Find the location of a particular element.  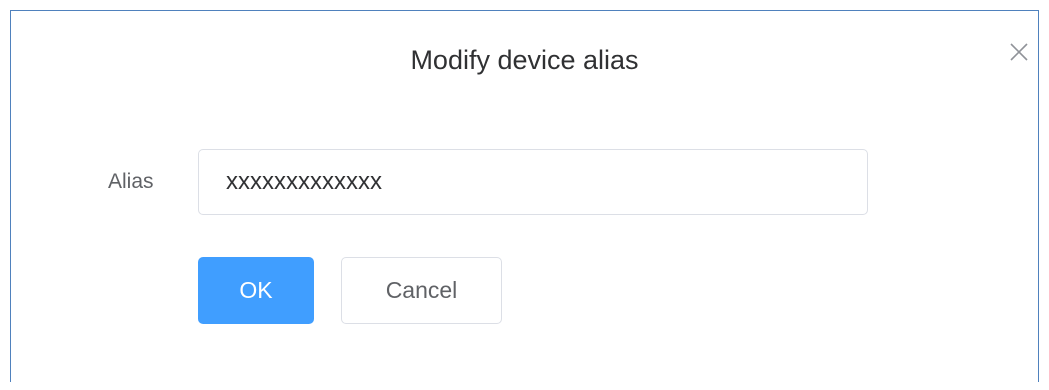

close-icon is located at coordinates (1019, 52).